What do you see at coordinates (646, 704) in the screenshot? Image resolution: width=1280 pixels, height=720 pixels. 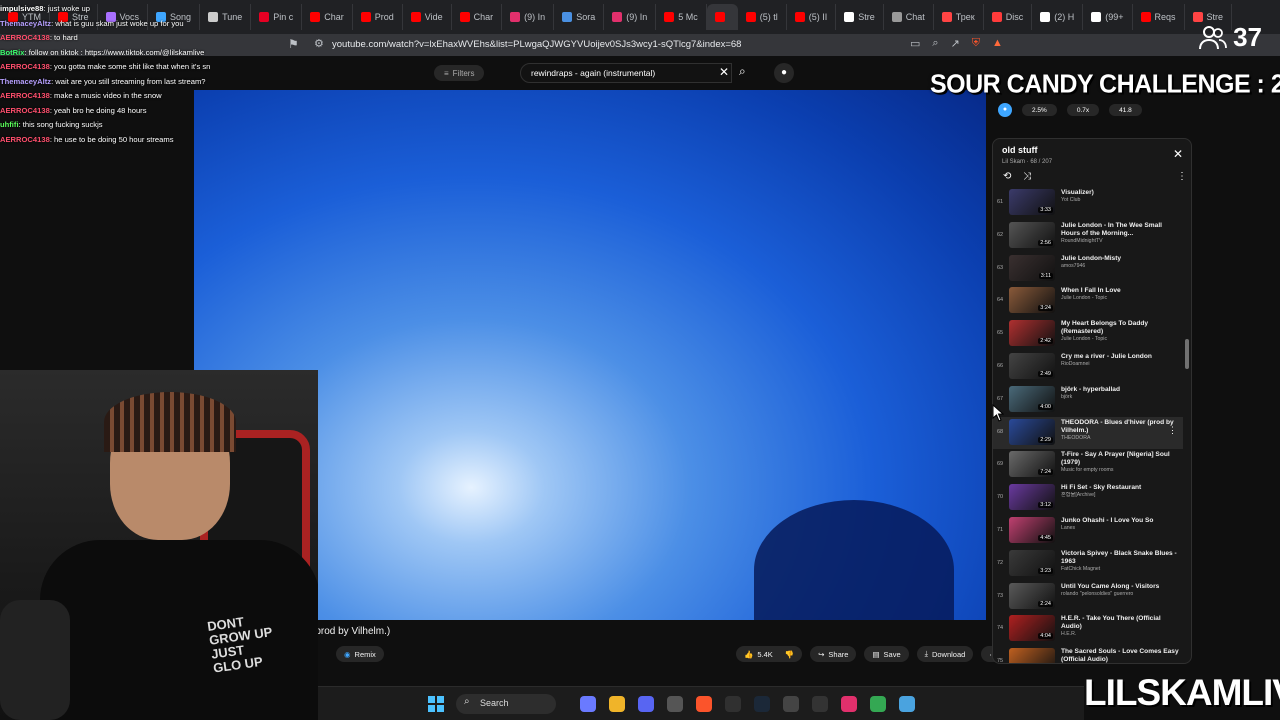 I see `discord-icon` at bounding box center [646, 704].